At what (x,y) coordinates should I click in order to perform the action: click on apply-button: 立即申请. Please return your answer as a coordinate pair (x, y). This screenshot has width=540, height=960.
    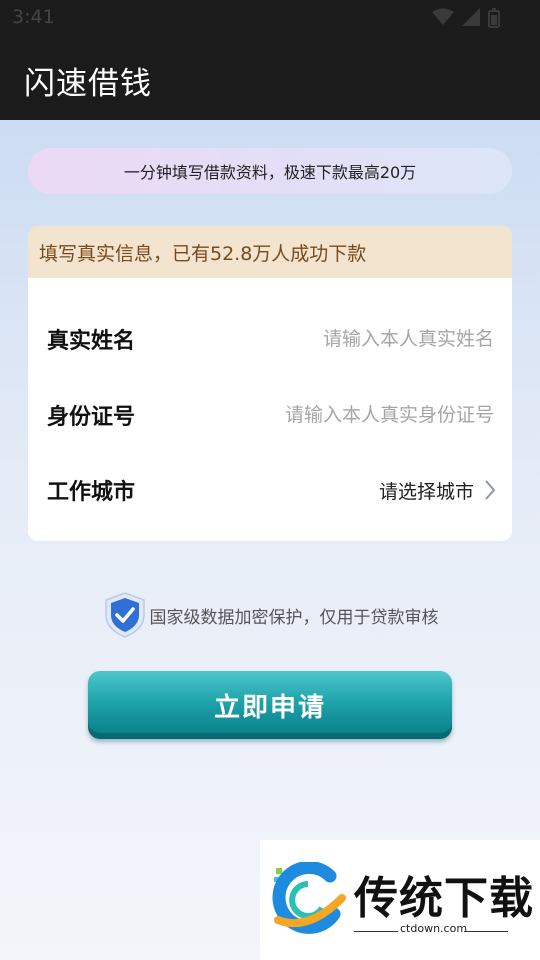
    Looking at the image, I should click on (270, 705).